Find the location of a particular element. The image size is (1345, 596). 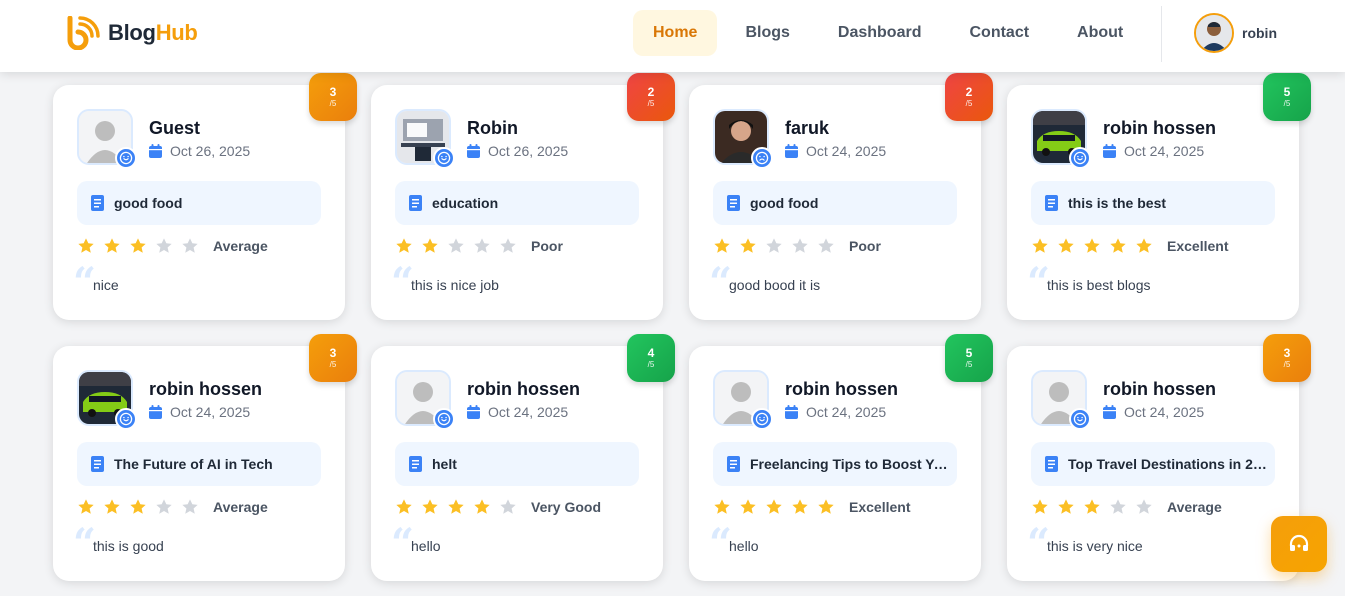

user-menu: robin is located at coordinates (1235, 33).